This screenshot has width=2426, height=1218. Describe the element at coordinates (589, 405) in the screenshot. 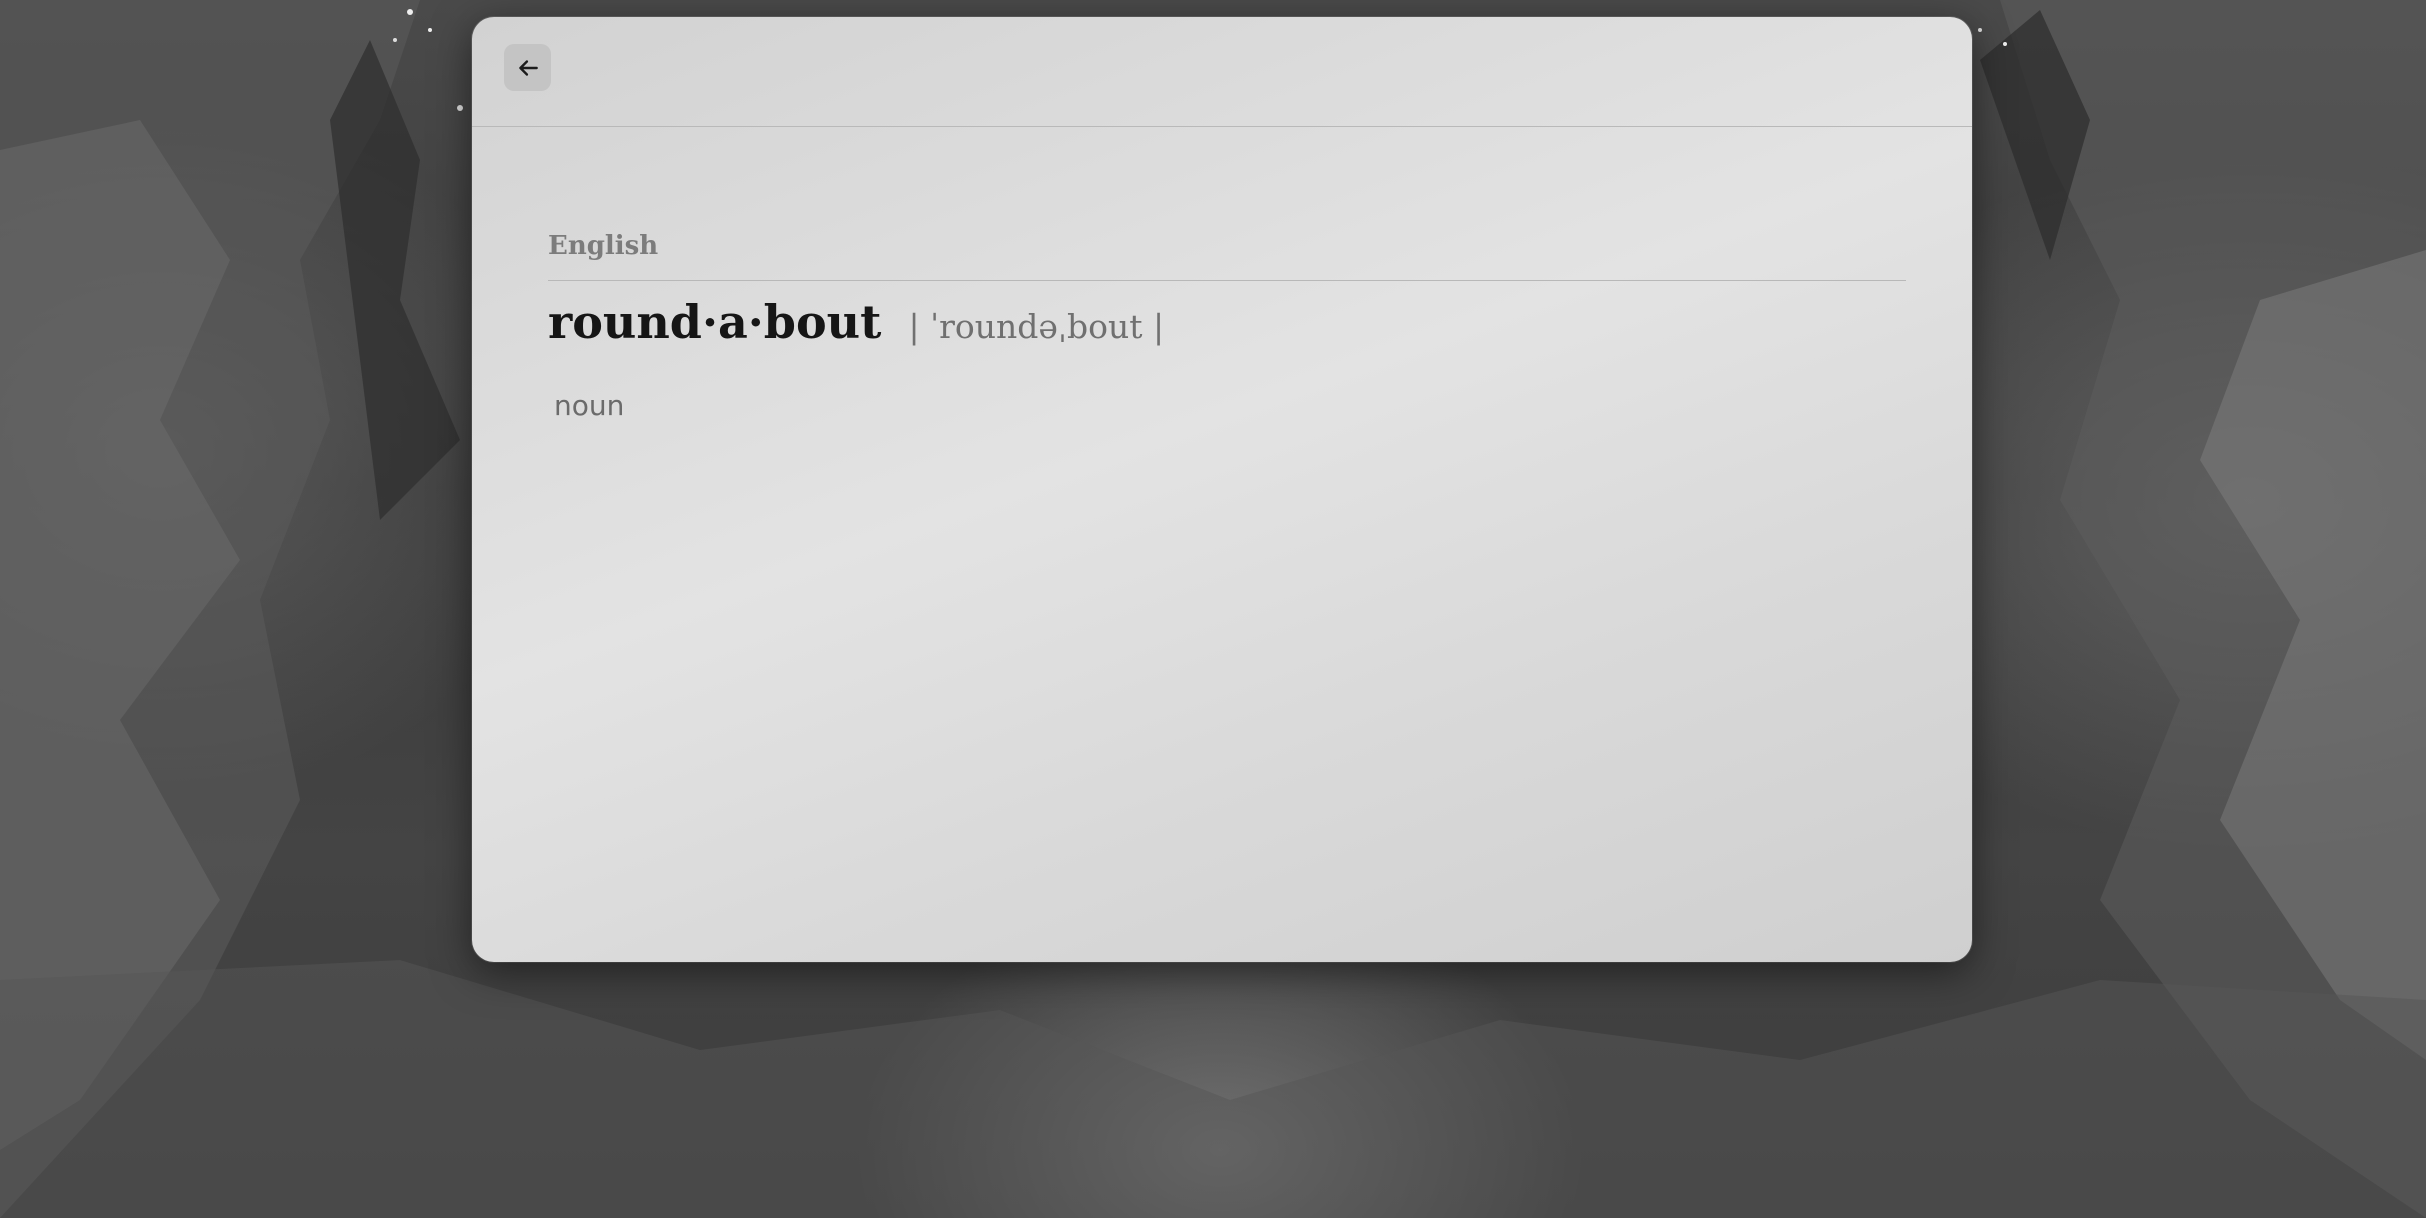

I see `part-of-speech-noun: noun` at that location.